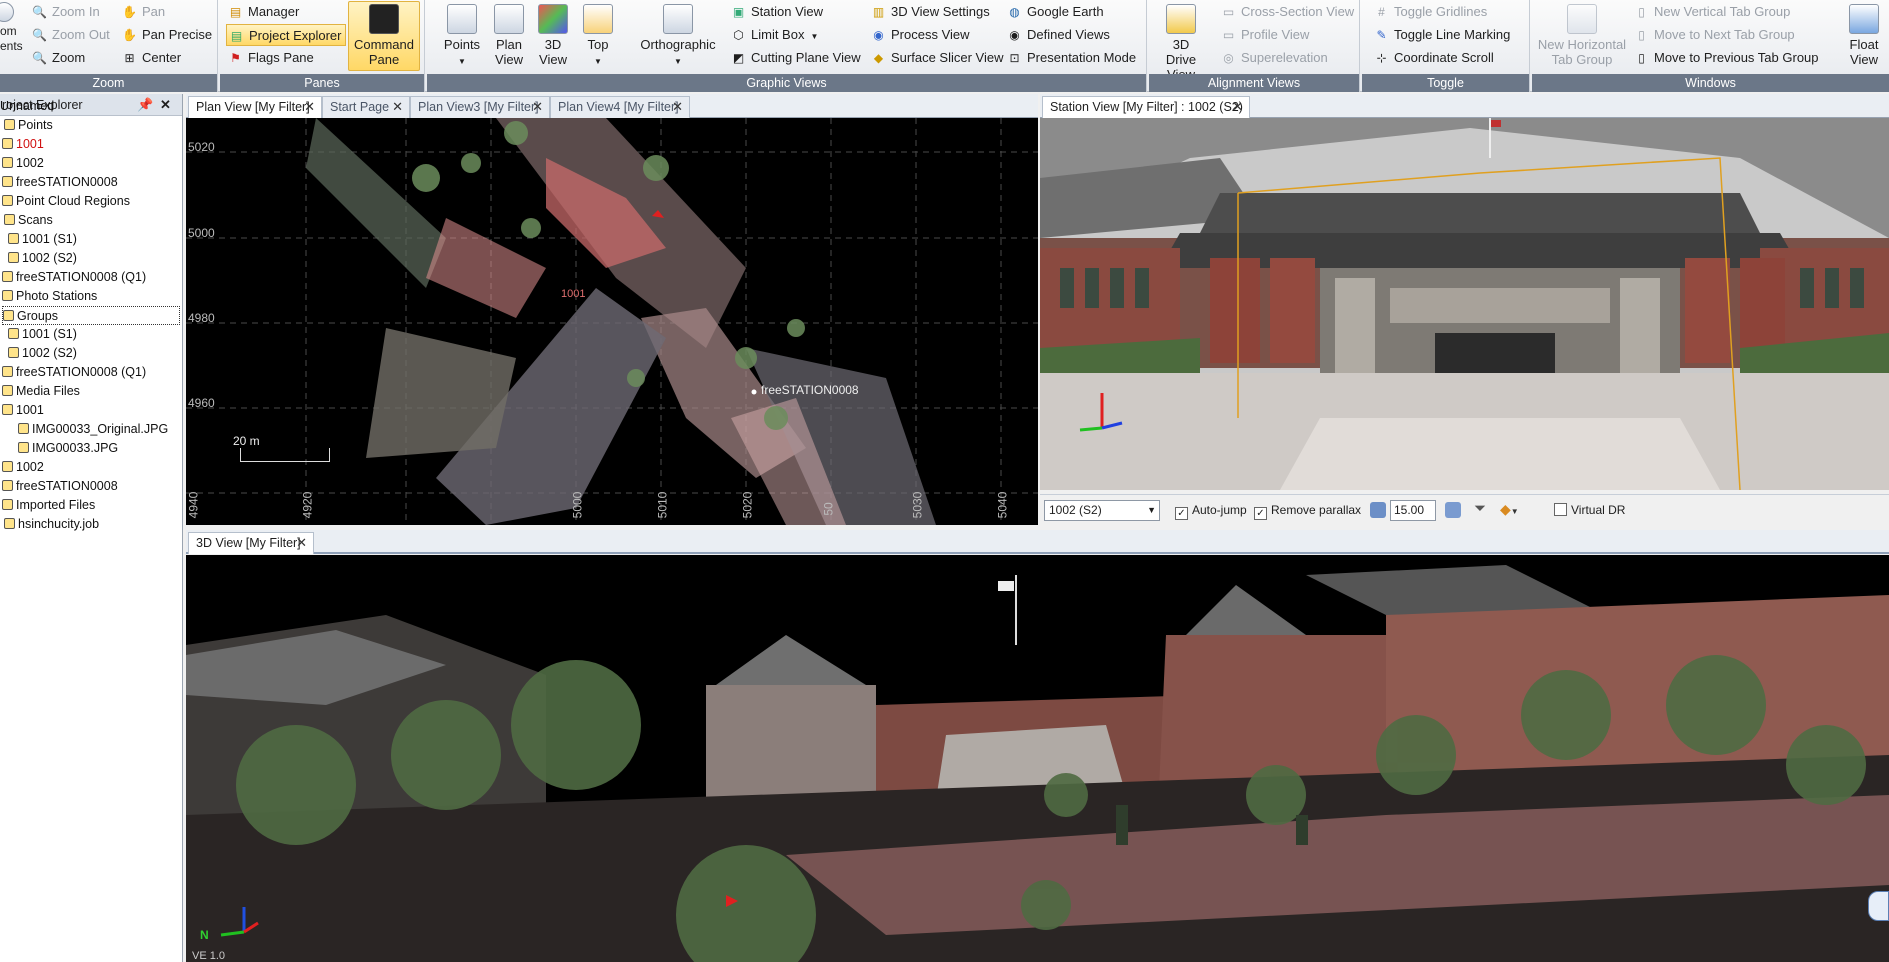 The image size is (1889, 962). What do you see at coordinates (150, 58) in the screenshot?
I see `center-button: ⊞ Center` at bounding box center [150, 58].